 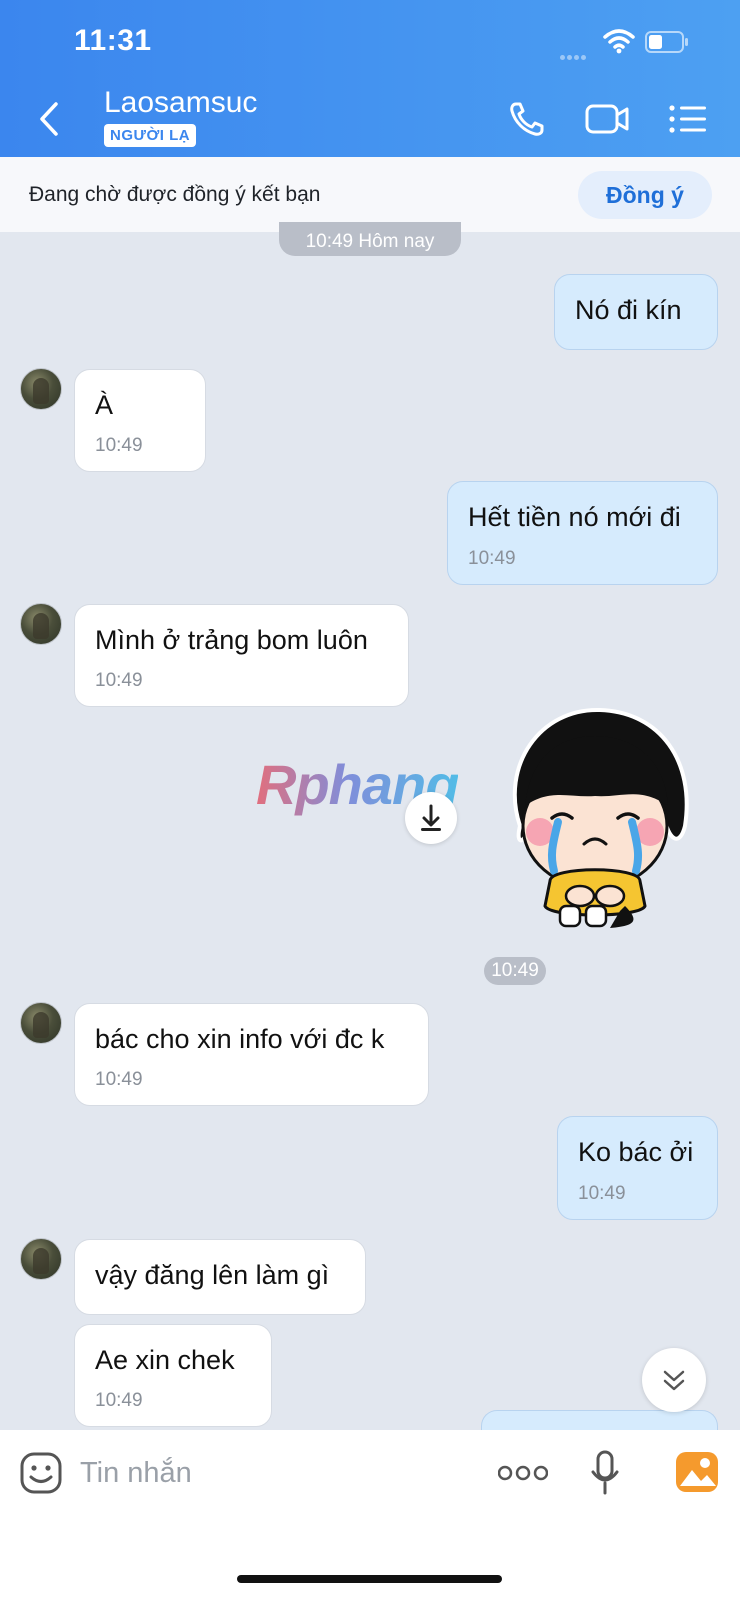 I want to click on message-text: bác cho xin info với đc k, so click(x=240, y=1039).